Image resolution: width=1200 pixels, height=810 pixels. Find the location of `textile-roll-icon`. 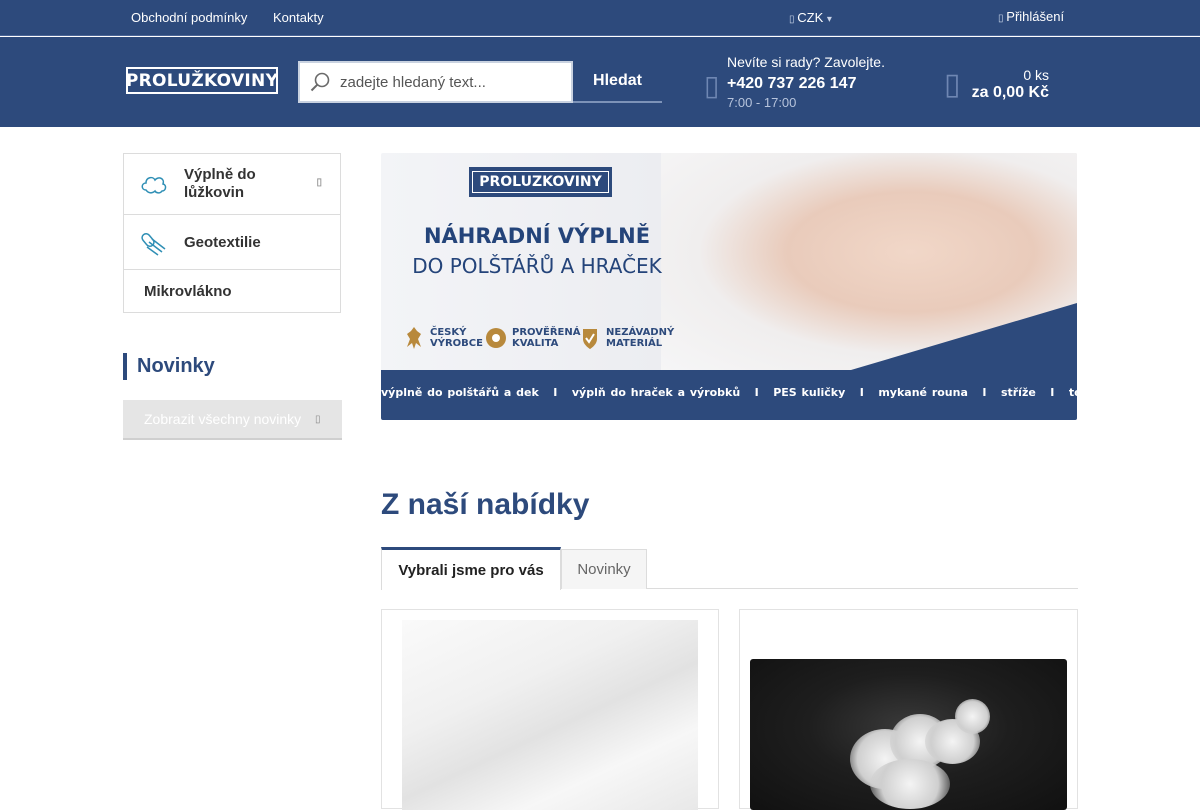

textile-roll-icon is located at coordinates (154, 242).